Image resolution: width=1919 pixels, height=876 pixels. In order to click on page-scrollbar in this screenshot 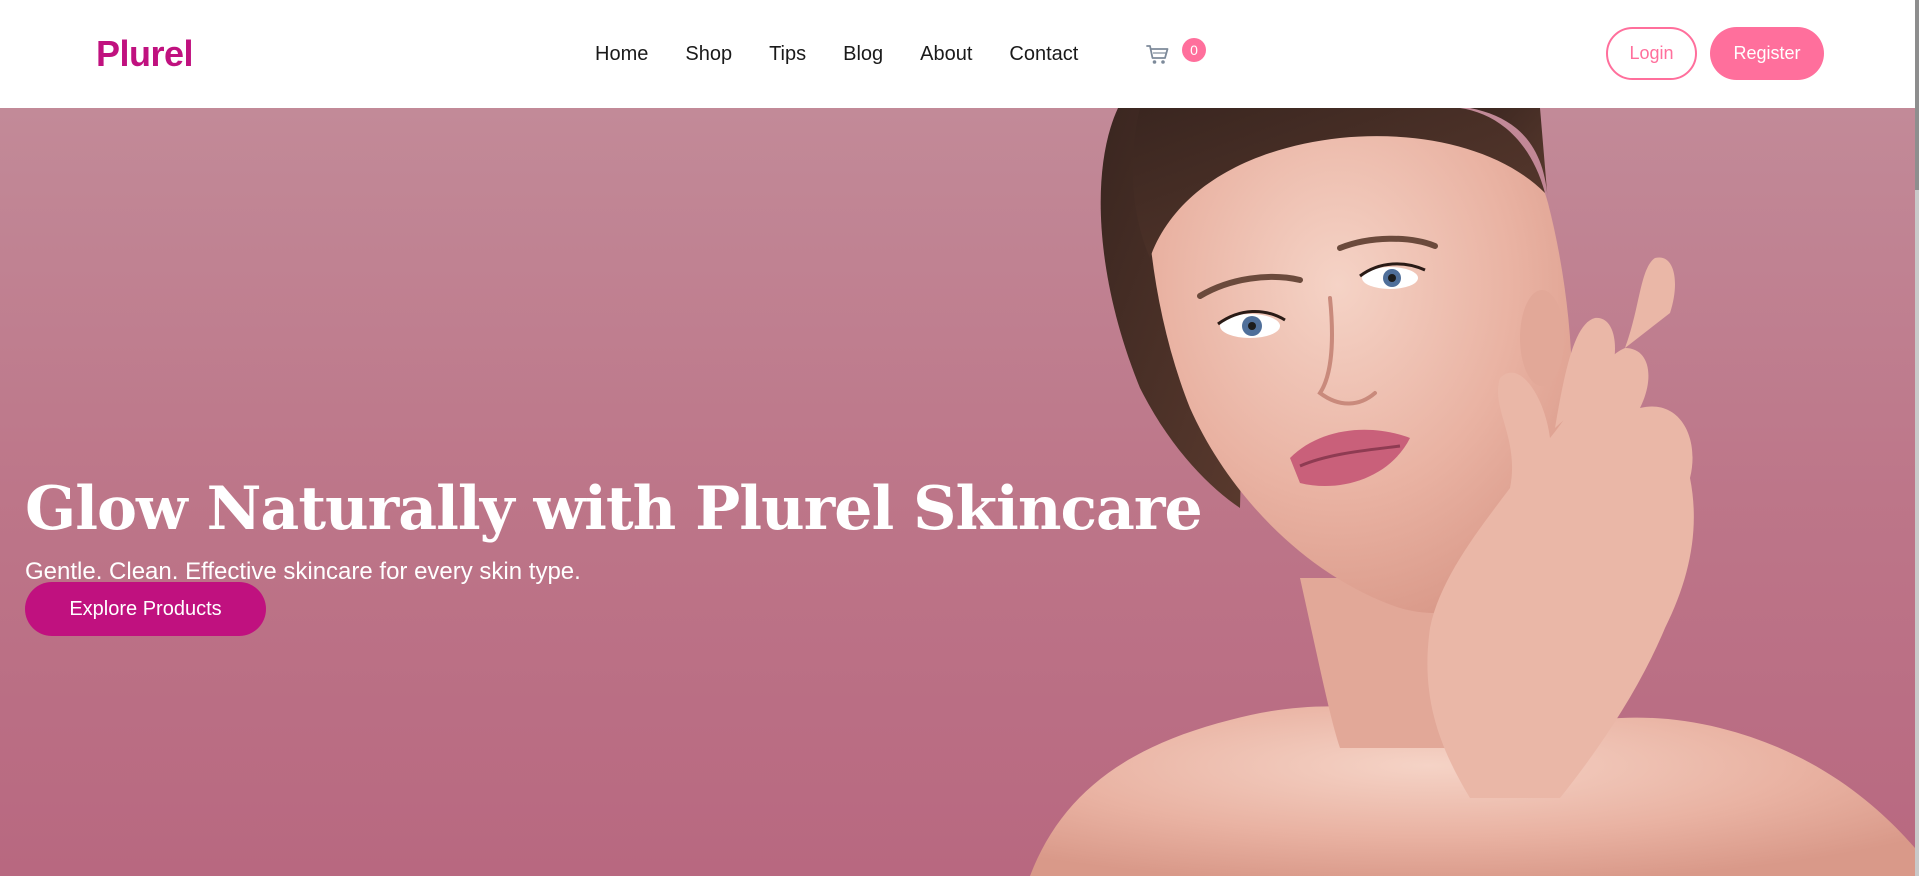, I will do `click(1917, 438)`.